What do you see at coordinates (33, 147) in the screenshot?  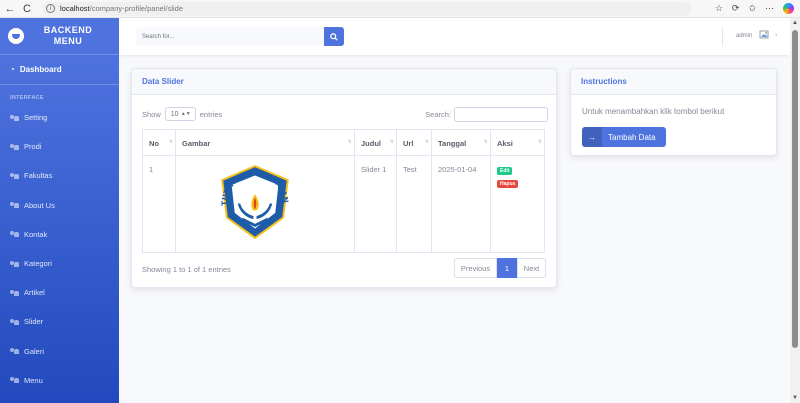 I see `sidebar-item-label: Prodi` at bounding box center [33, 147].